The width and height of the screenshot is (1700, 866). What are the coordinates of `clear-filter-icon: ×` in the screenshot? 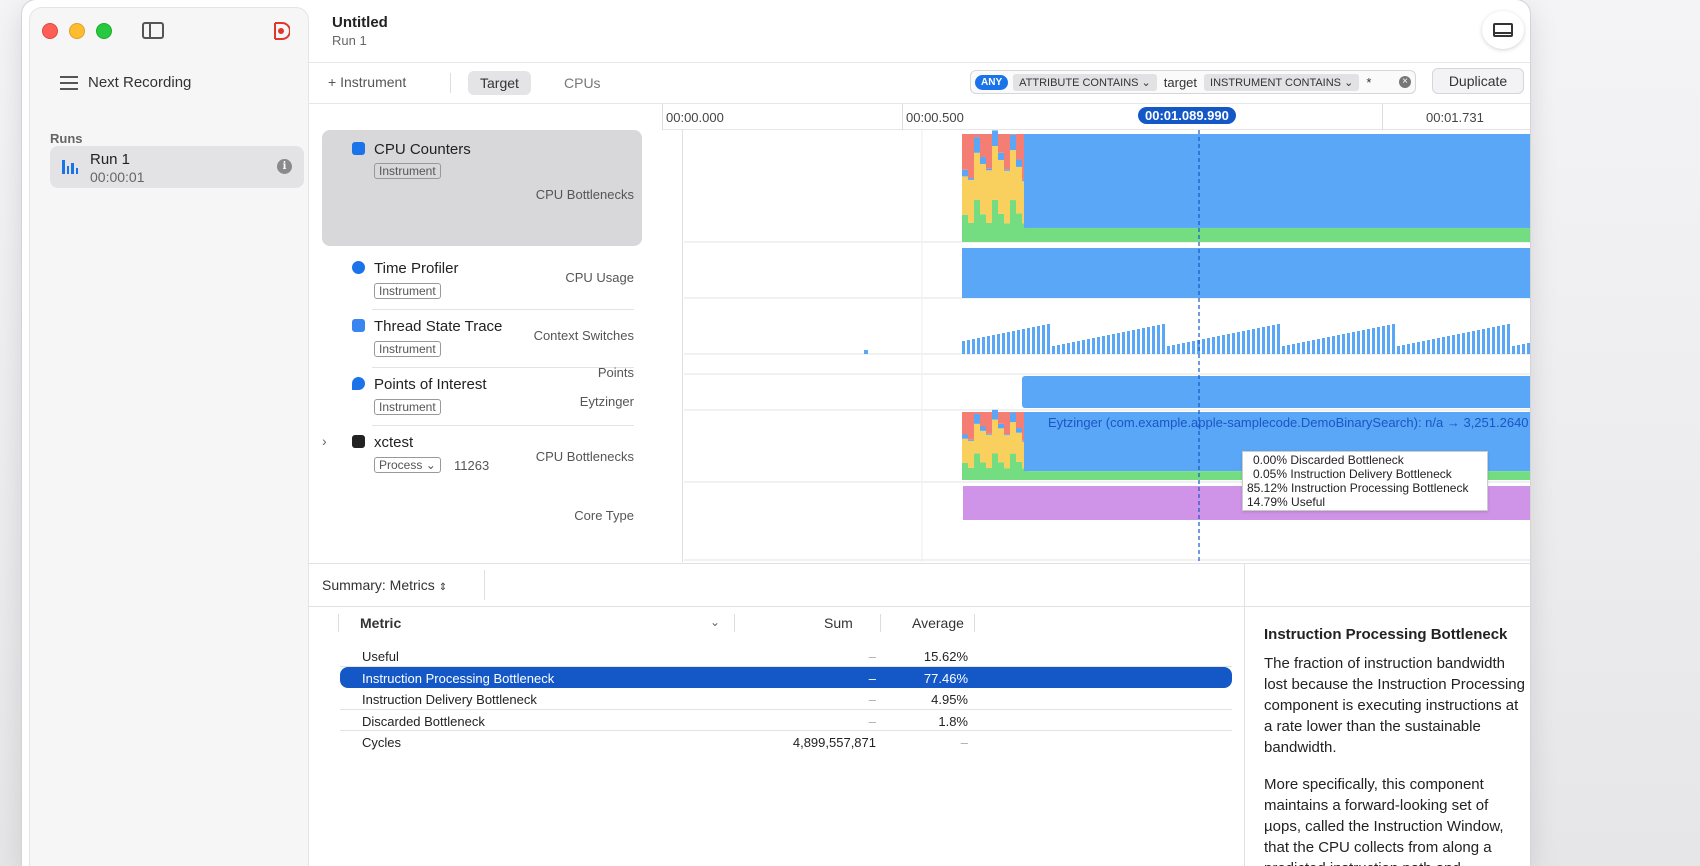 It's located at (1405, 82).